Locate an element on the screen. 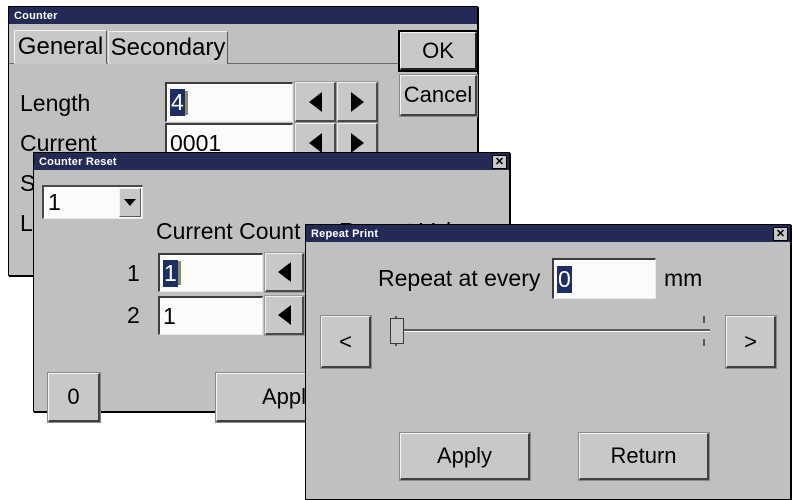 This screenshot has width=792, height=500. slider-increment-button: > is located at coordinates (751, 342).